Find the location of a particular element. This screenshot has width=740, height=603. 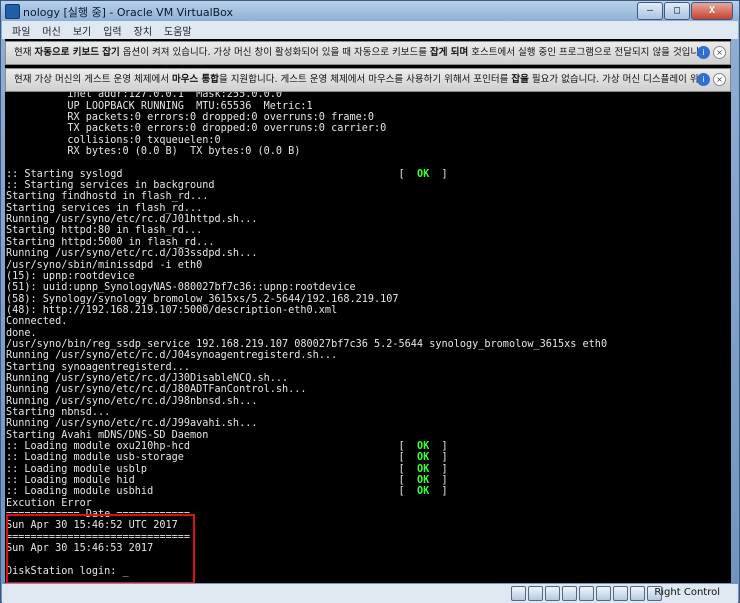

menu-devices: 장치 is located at coordinates (143, 30).